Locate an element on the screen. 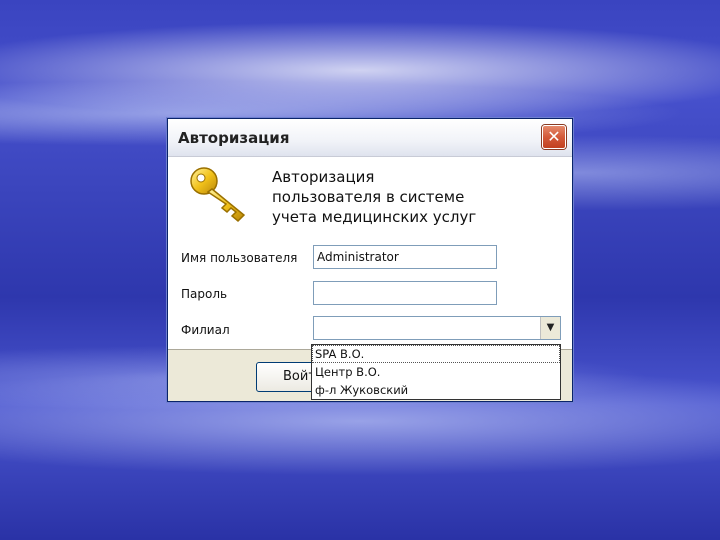 The height and width of the screenshot is (540, 720). close-button: ✕ is located at coordinates (554, 137).